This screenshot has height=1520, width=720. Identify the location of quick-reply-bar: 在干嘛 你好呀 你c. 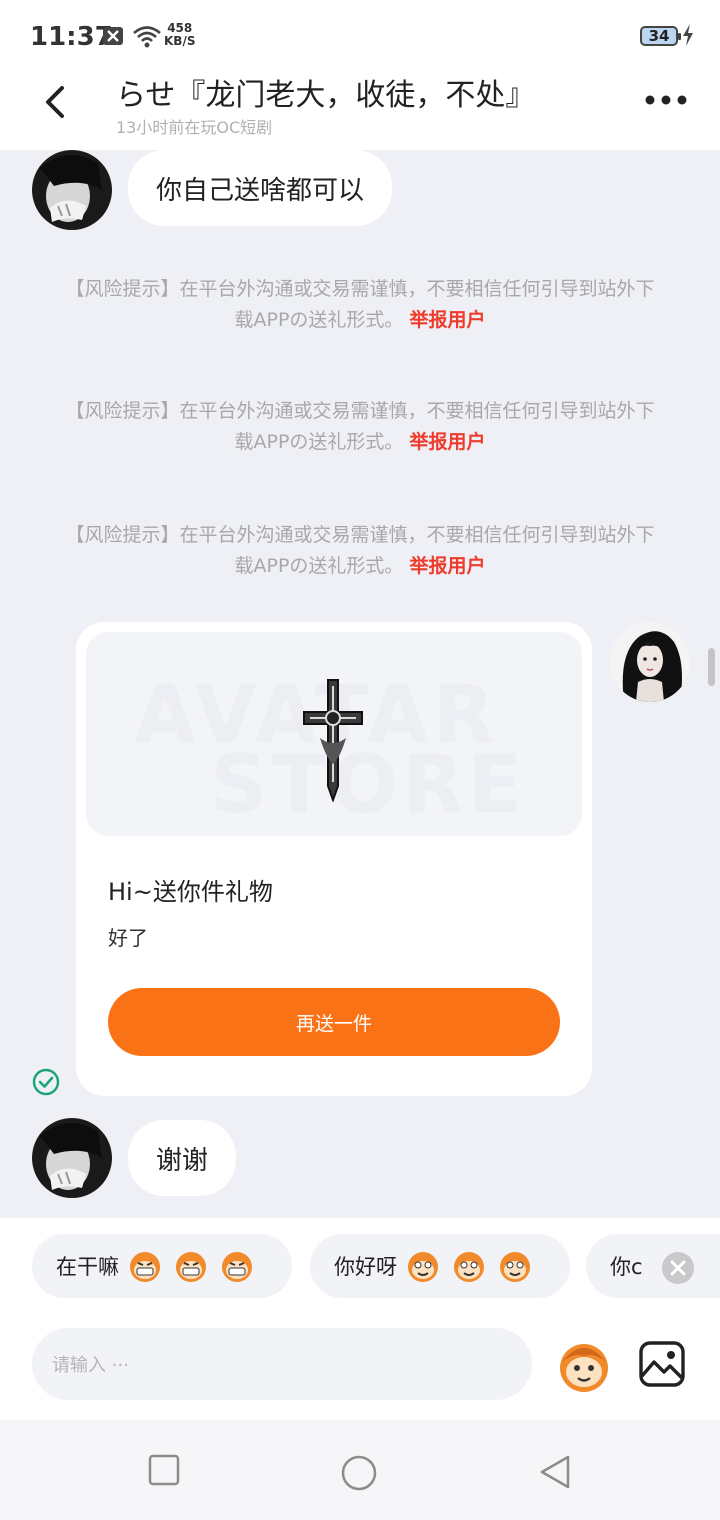
(360, 1266).